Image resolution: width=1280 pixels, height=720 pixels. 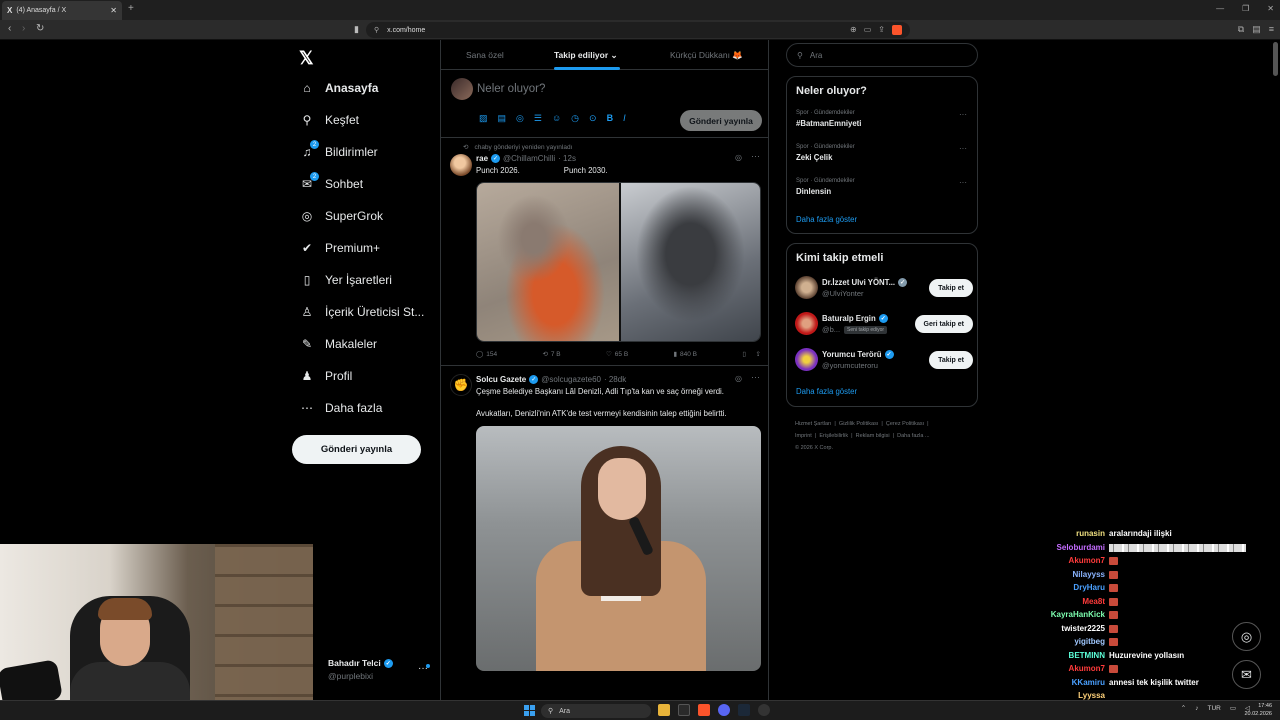 What do you see at coordinates (873, 436) in the screenshot?
I see `footer-link: Reklam bilgisi` at bounding box center [873, 436].